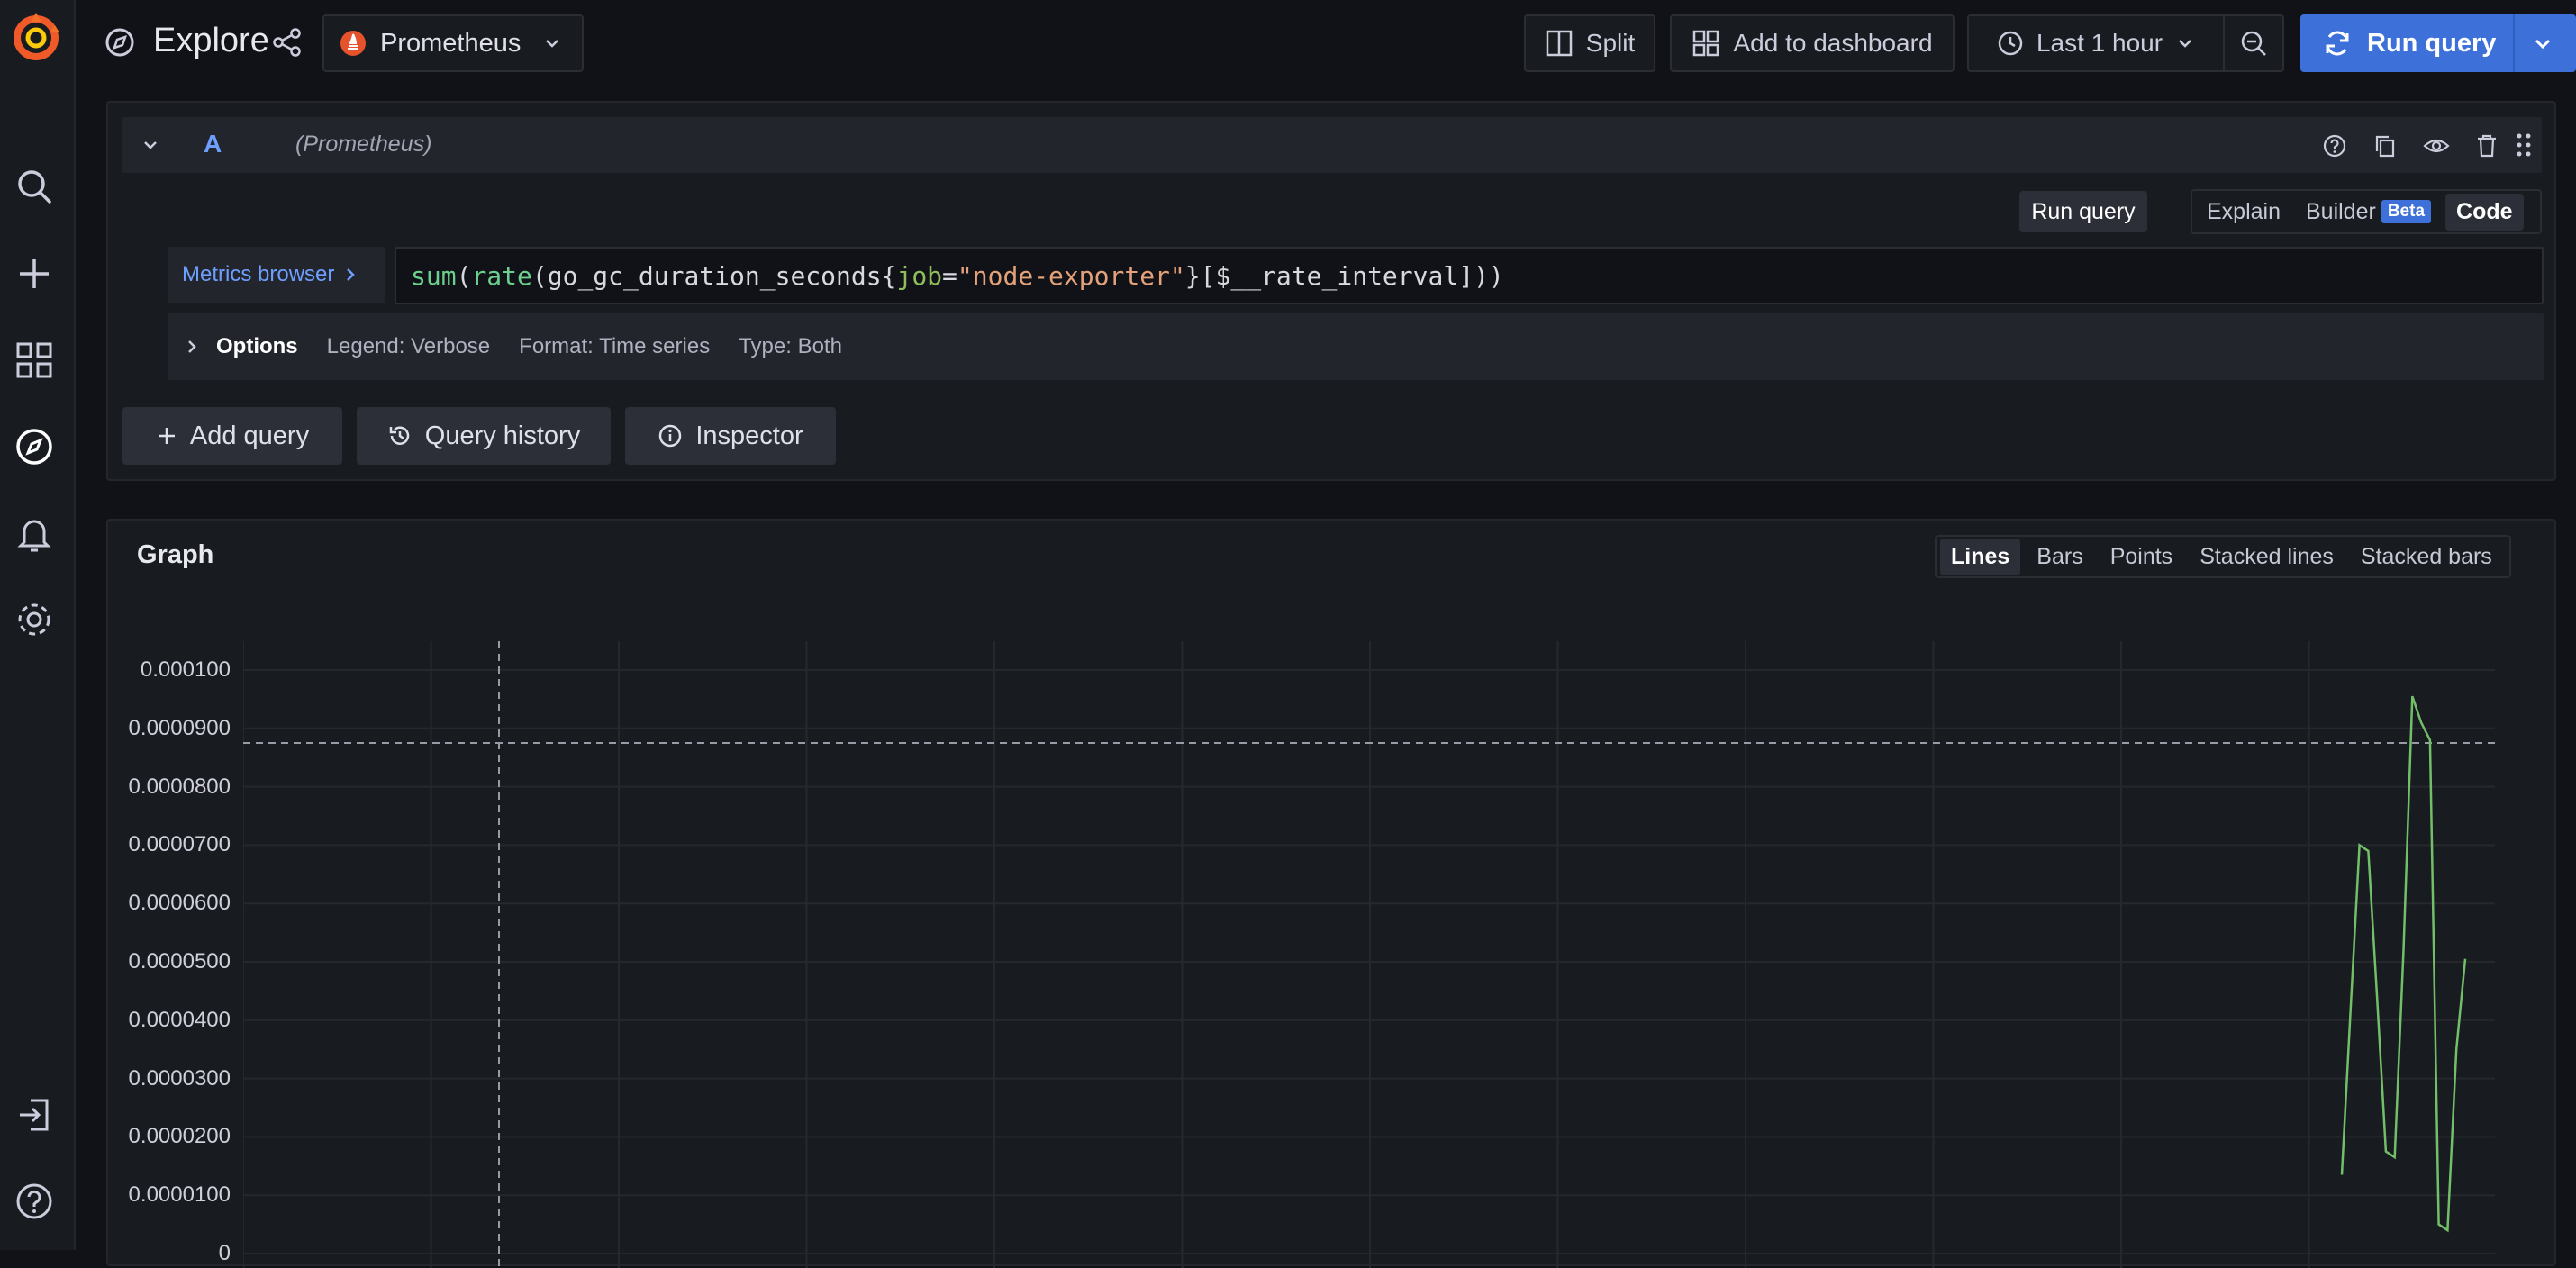 Image resolution: width=2576 pixels, height=1268 pixels. I want to click on datasource-picker: Prometheus, so click(453, 43).